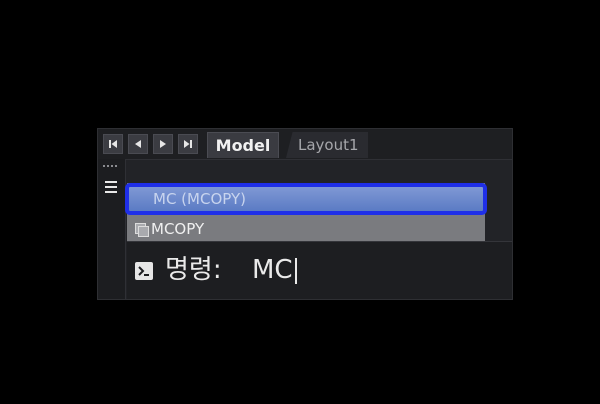 This screenshot has height=404, width=600. What do you see at coordinates (319, 270) in the screenshot?
I see `command-line: 명령: MC` at bounding box center [319, 270].